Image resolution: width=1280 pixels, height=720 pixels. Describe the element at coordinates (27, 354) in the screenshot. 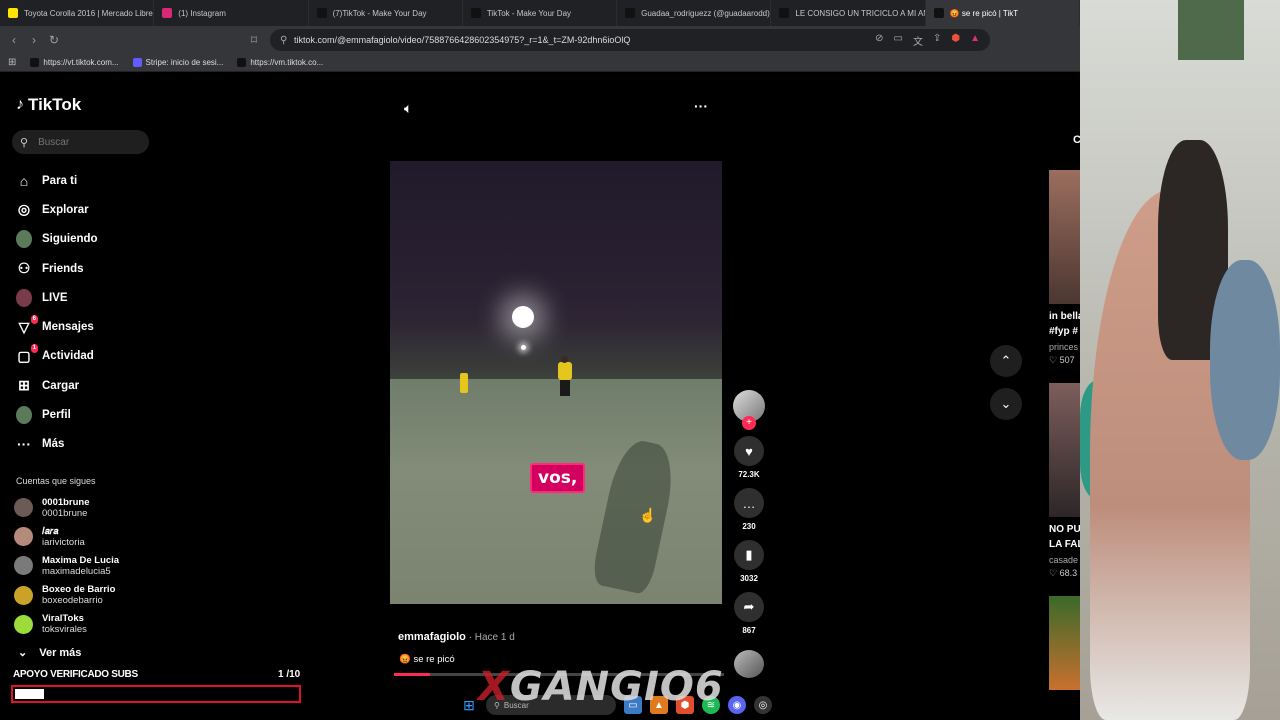

I see `activity-icon: ▢ 1` at that location.